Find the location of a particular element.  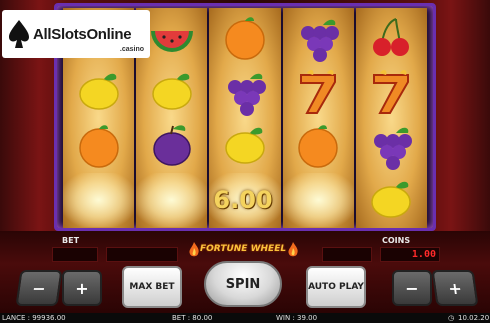

cherry-icon is located at coordinates (391, 38).